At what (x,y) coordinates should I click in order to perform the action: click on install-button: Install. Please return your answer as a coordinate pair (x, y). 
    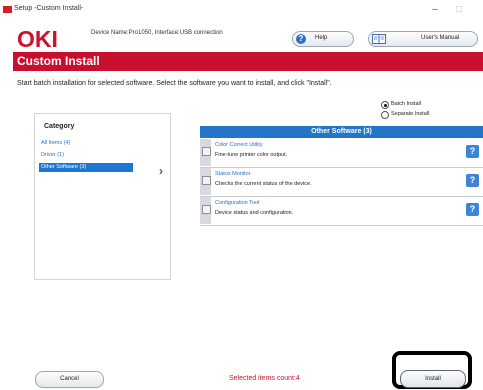
    Looking at the image, I should click on (433, 379).